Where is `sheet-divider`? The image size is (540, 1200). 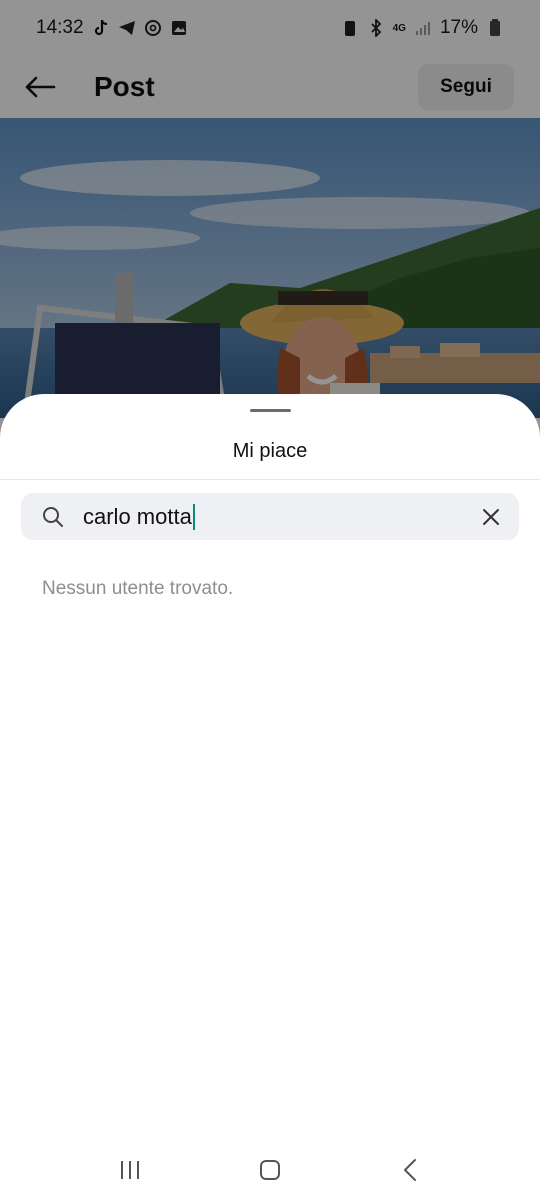
sheet-divider is located at coordinates (270, 479).